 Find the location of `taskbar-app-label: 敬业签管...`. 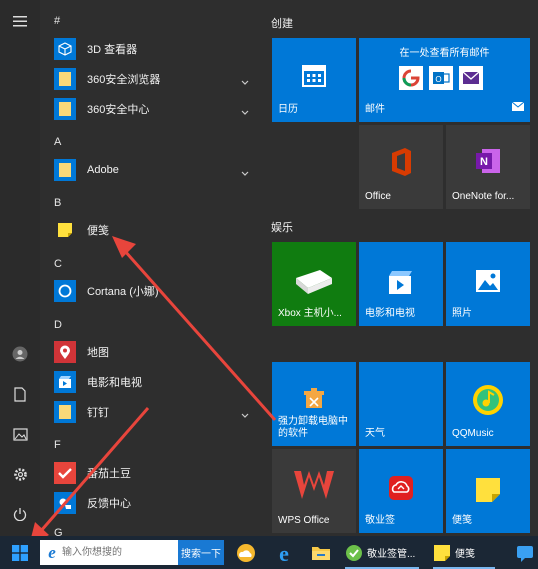

taskbar-app-label: 敬业签管... is located at coordinates (391, 554).